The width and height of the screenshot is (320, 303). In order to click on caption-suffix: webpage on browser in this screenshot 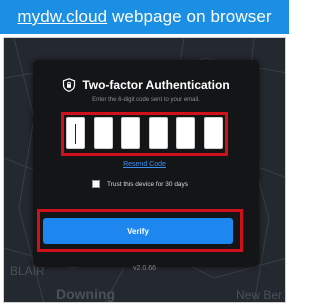, I will do `click(189, 16)`.